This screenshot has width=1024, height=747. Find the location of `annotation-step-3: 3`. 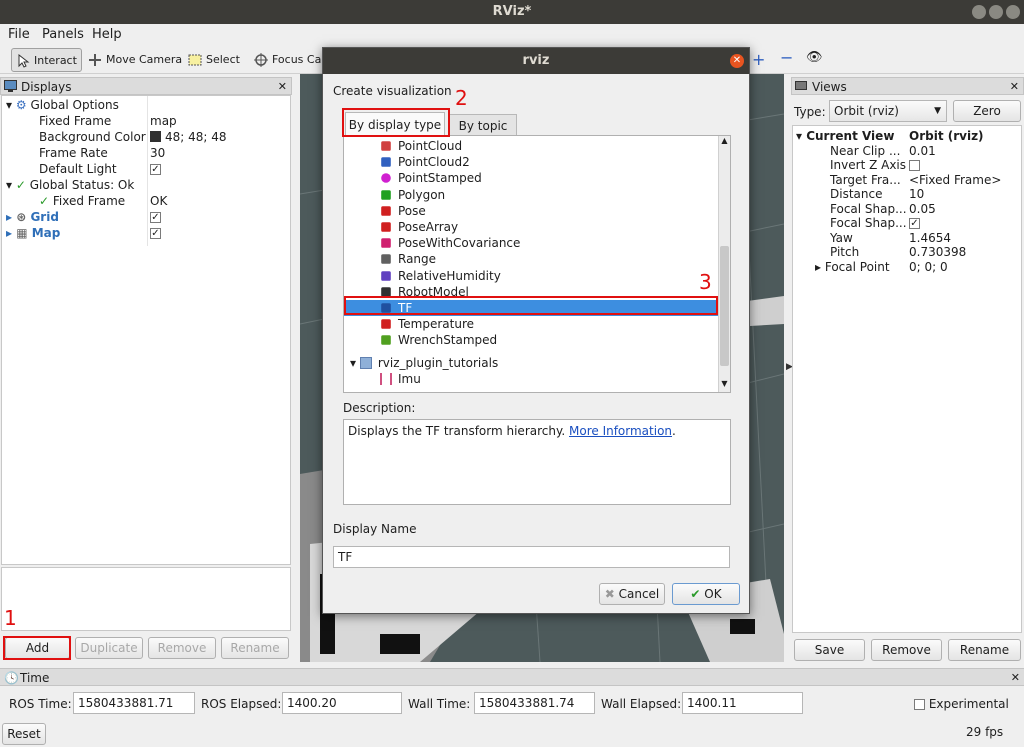

annotation-step-3: 3 is located at coordinates (705, 282).